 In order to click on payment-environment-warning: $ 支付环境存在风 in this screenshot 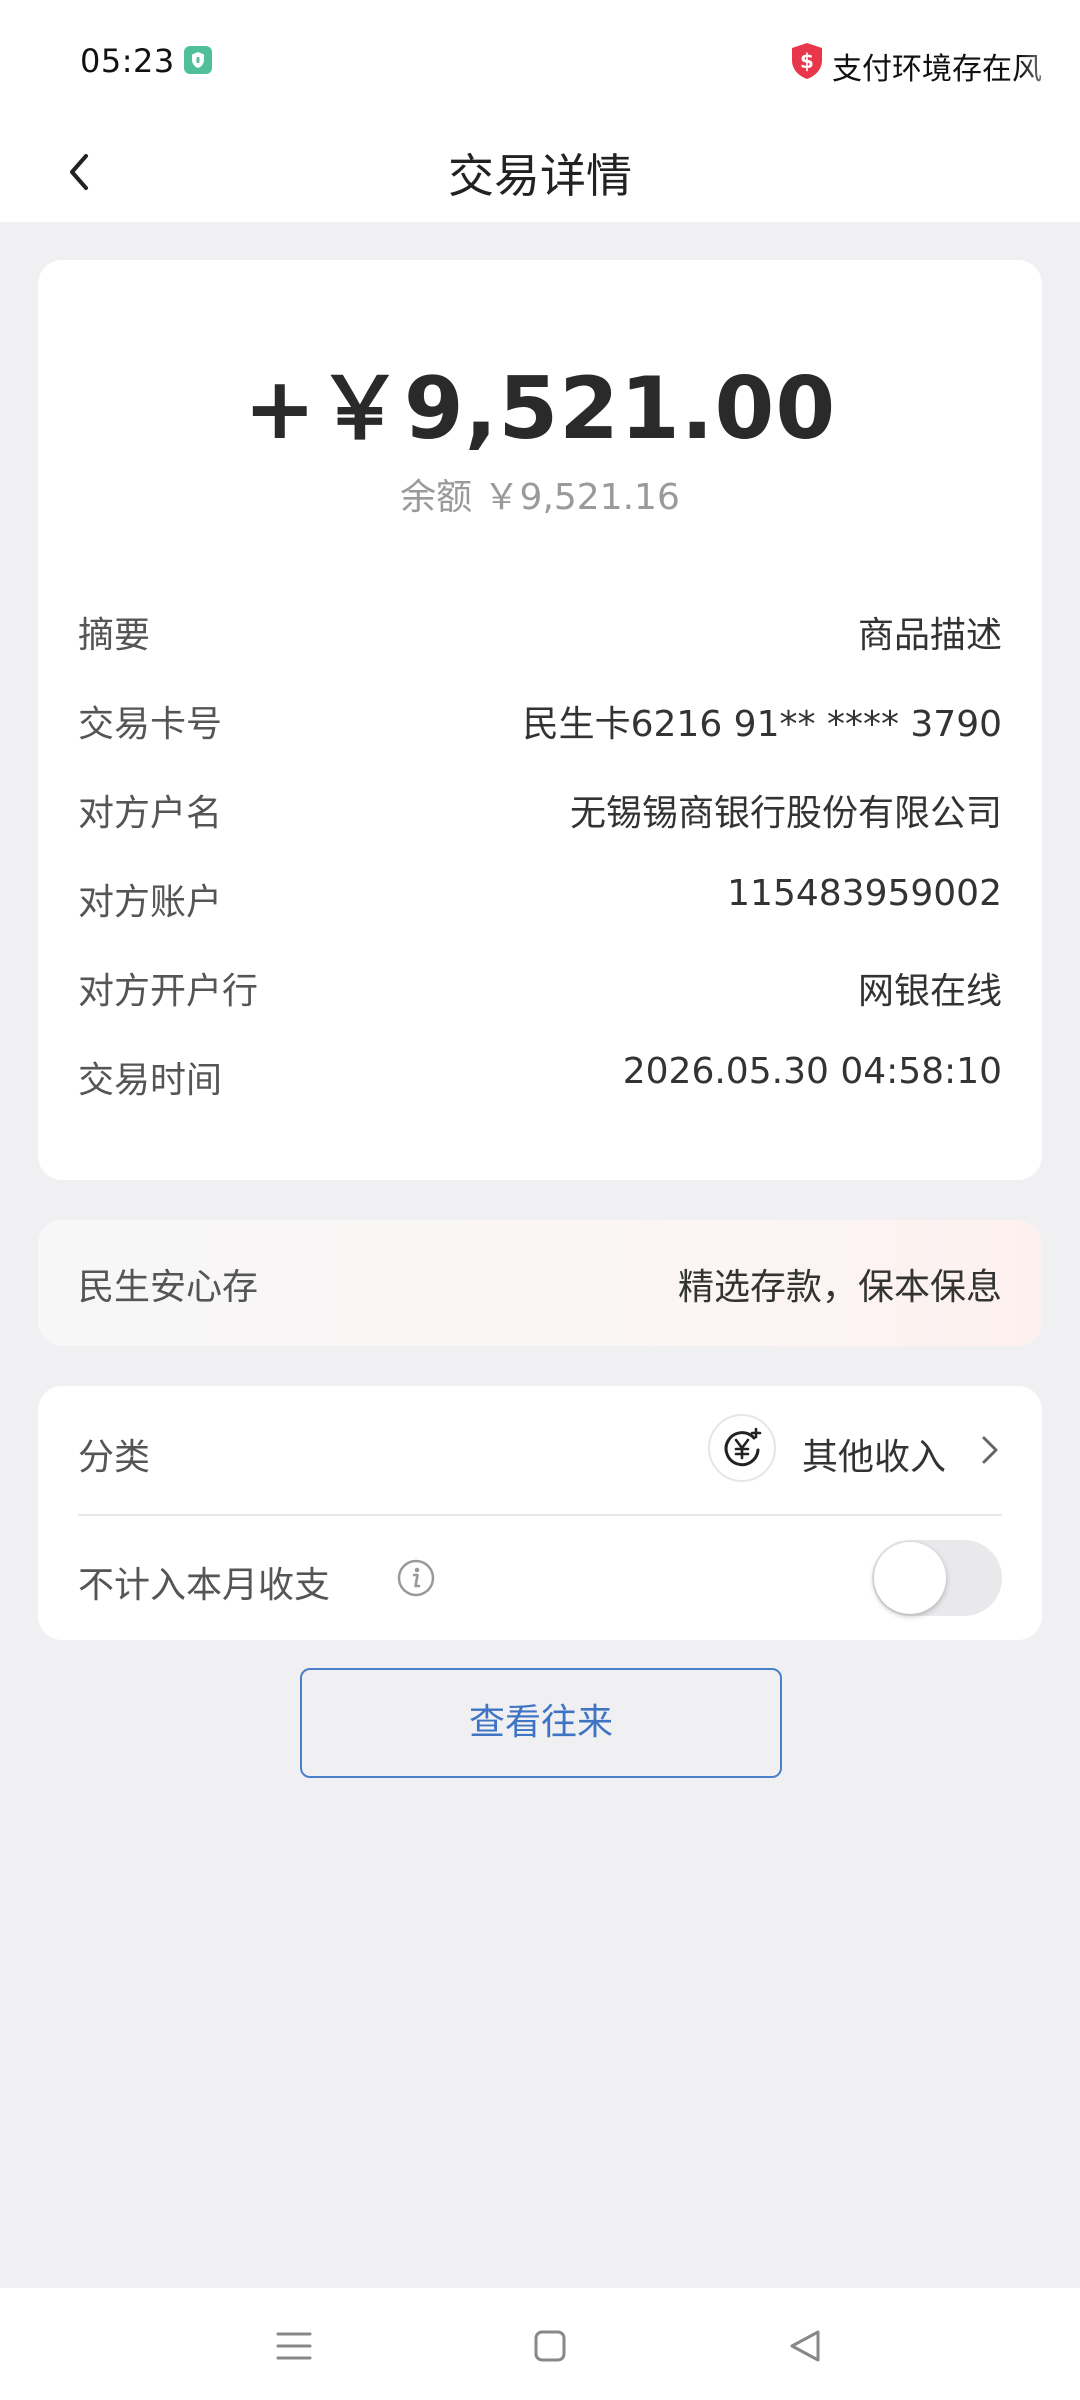, I will do `click(935, 62)`.